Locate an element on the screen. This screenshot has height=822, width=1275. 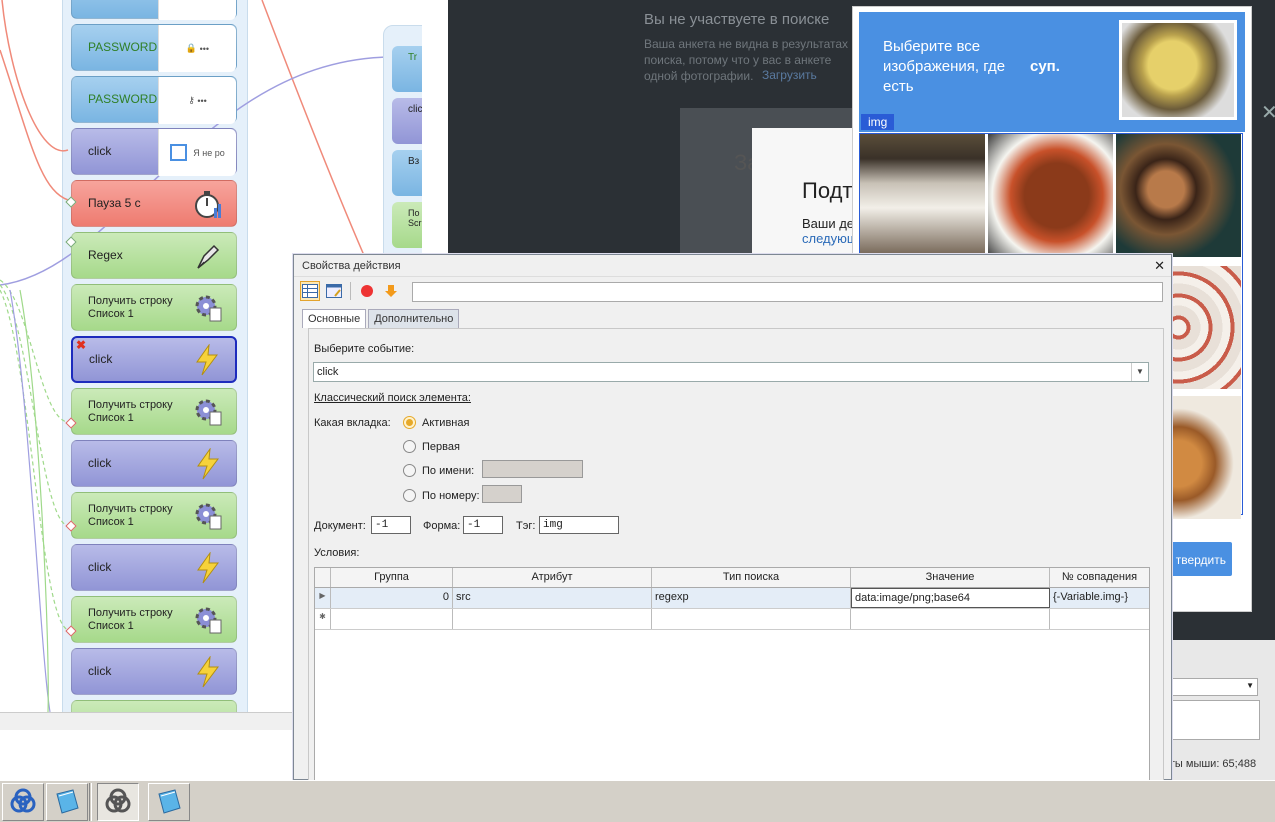
block-label: Получить строку Список 1 is located at coordinates (130, 619).